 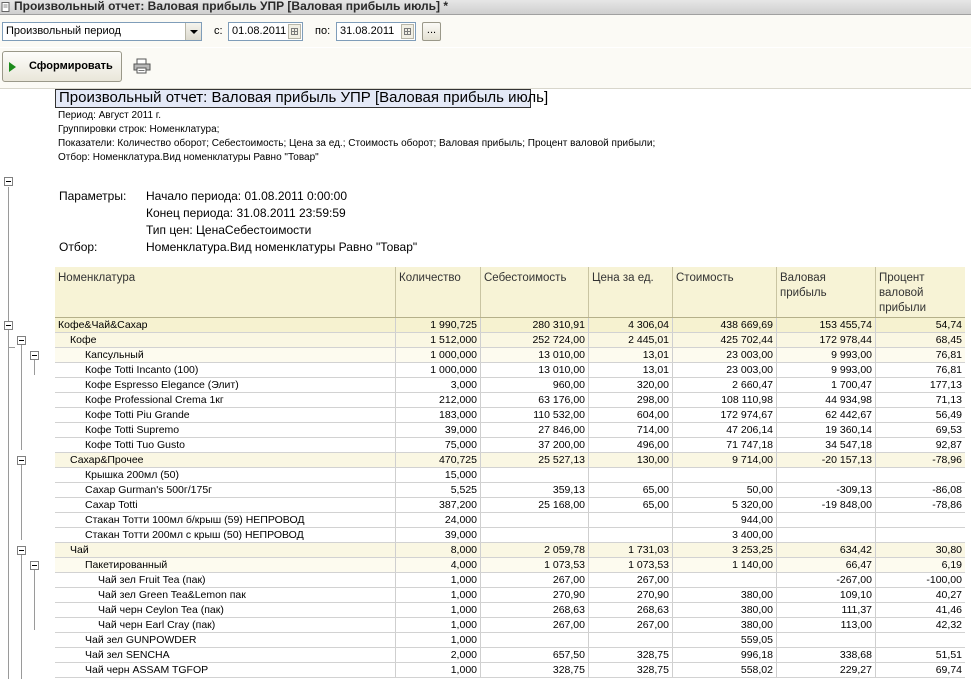 I want to click on chevron-down-icon, so click(x=193, y=31).